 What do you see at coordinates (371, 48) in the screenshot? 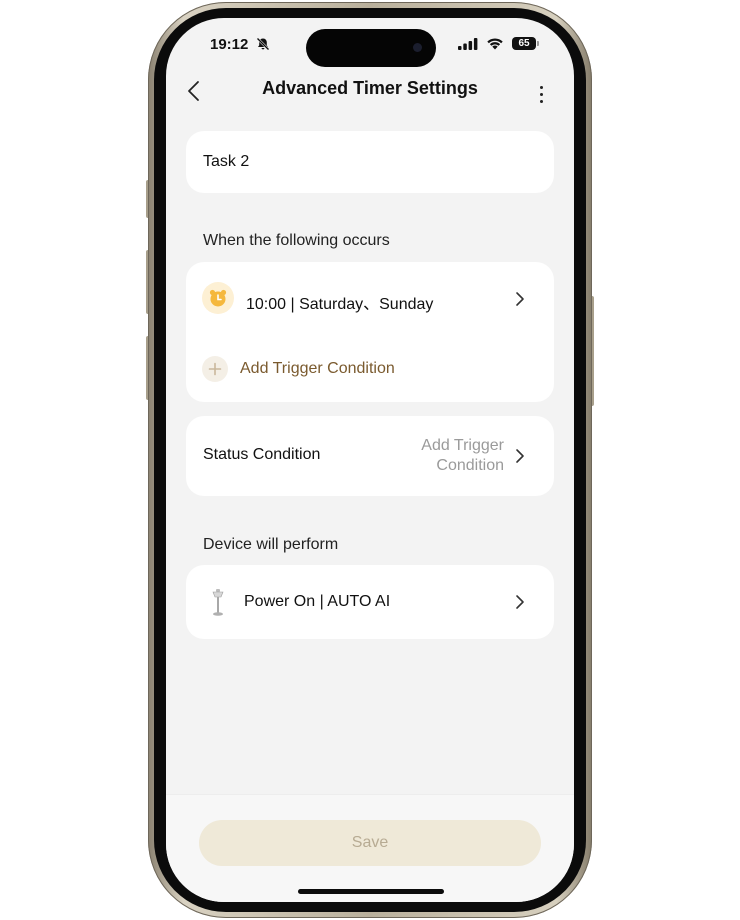
I see `dynamic-island` at bounding box center [371, 48].